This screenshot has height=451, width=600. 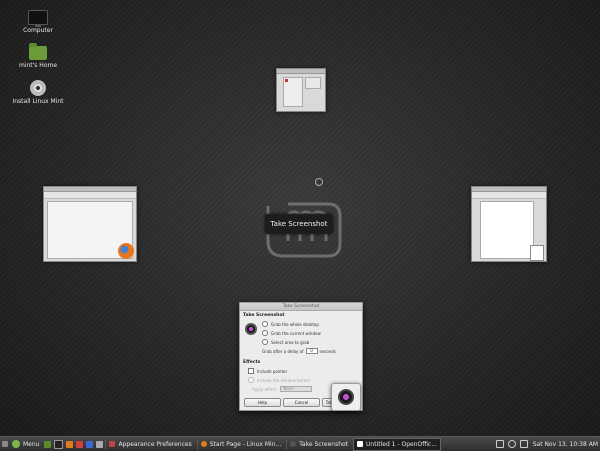 I want to click on desktop-icon-home: mint's Home, so click(x=38, y=56).